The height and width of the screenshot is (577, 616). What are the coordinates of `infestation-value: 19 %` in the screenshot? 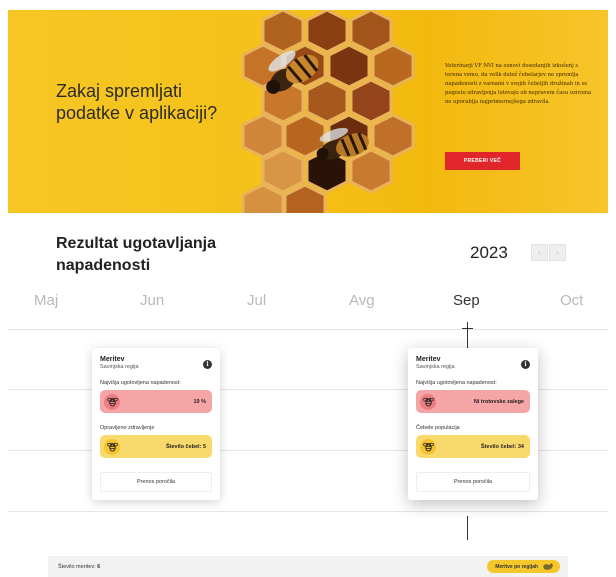 It's located at (199, 401).